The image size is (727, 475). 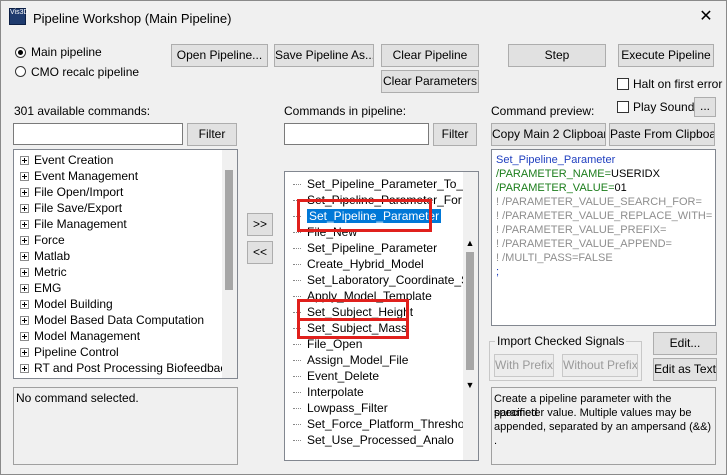 I want to click on remove-command-button: <<, so click(x=260, y=252).